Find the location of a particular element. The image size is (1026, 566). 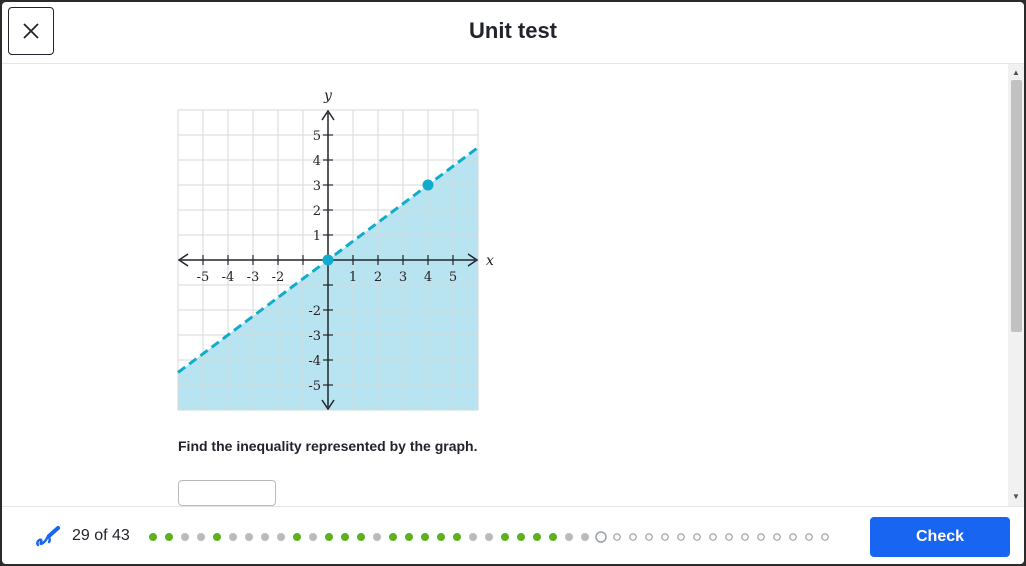

y-tick-label: 3 is located at coordinates (317, 186).